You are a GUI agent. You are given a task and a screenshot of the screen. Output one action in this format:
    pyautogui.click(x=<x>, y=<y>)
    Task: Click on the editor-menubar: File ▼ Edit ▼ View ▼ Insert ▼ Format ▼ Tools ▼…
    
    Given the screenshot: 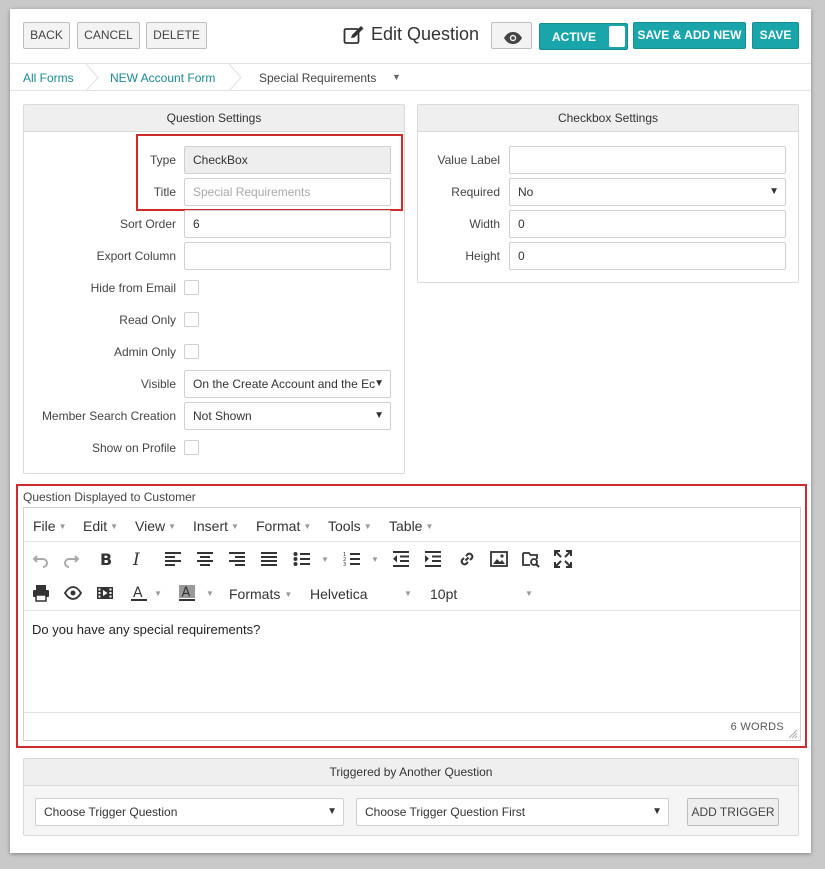 What is the action you would take?
    pyautogui.click(x=412, y=525)
    